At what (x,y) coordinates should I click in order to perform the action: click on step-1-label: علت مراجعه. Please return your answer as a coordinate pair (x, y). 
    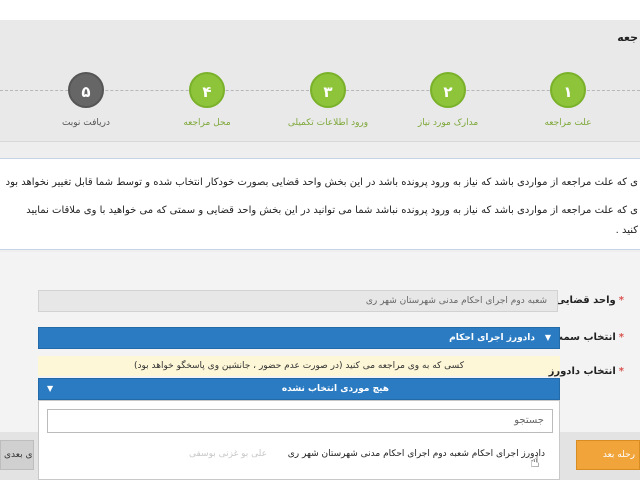
    Looking at the image, I should click on (568, 123).